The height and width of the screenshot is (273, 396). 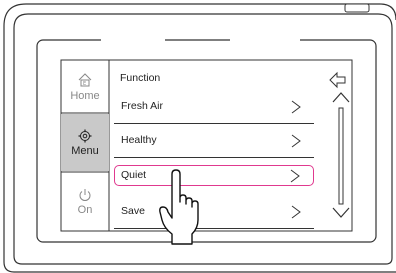 I want to click on svg-text: E, so click(x=84, y=84).